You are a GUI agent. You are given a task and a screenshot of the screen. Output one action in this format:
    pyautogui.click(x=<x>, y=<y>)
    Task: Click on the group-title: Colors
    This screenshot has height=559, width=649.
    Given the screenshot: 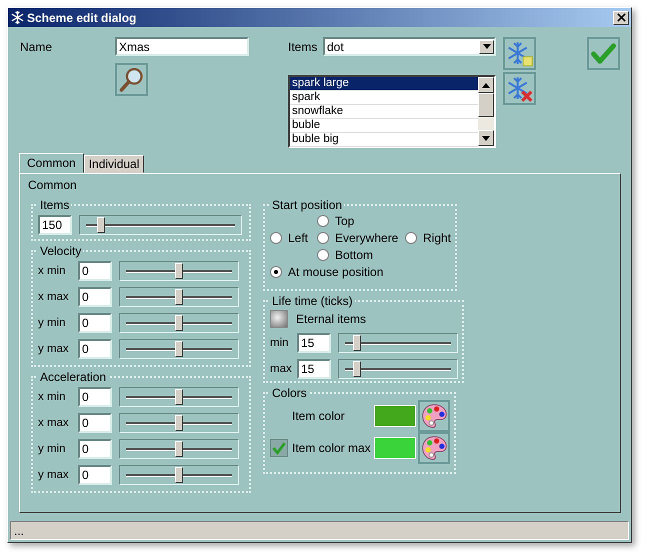 What is the action you would take?
    pyautogui.click(x=289, y=393)
    